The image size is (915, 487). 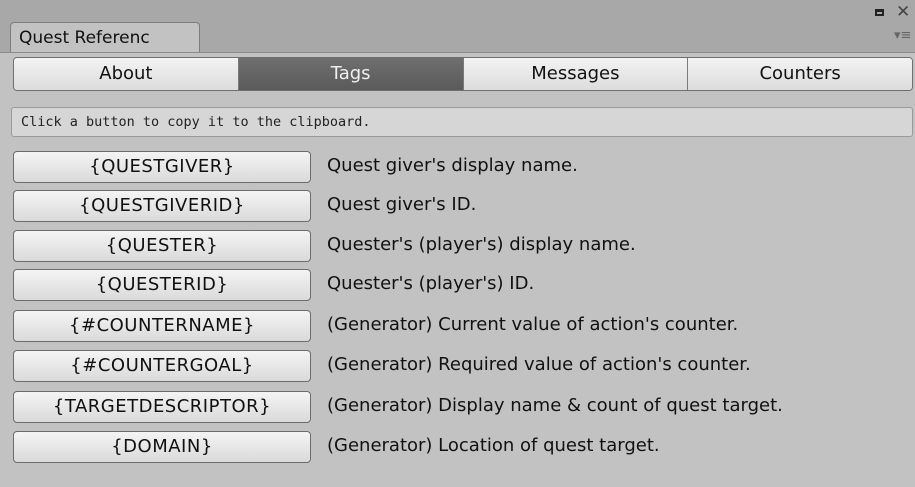 I want to click on tag-button-targetdescriptor: {TARGETDESCRIPTOR}, so click(x=162, y=407).